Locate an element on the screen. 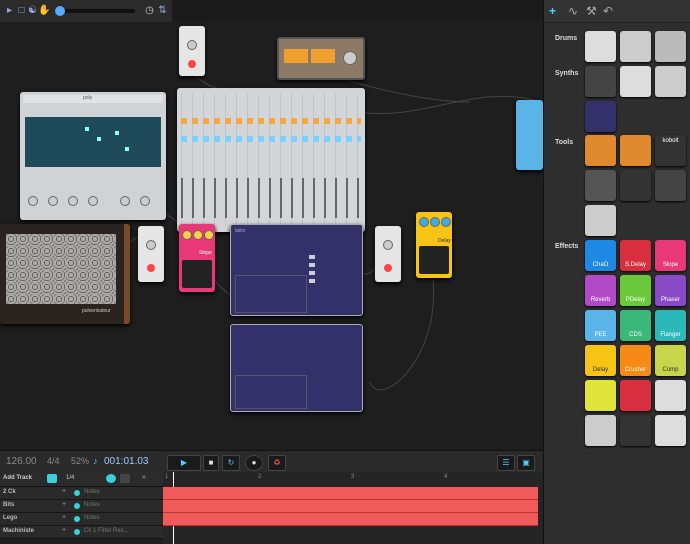 The width and height of the screenshot is (690, 544). timeline: 1 2 3 4 is located at coordinates (353, 508).